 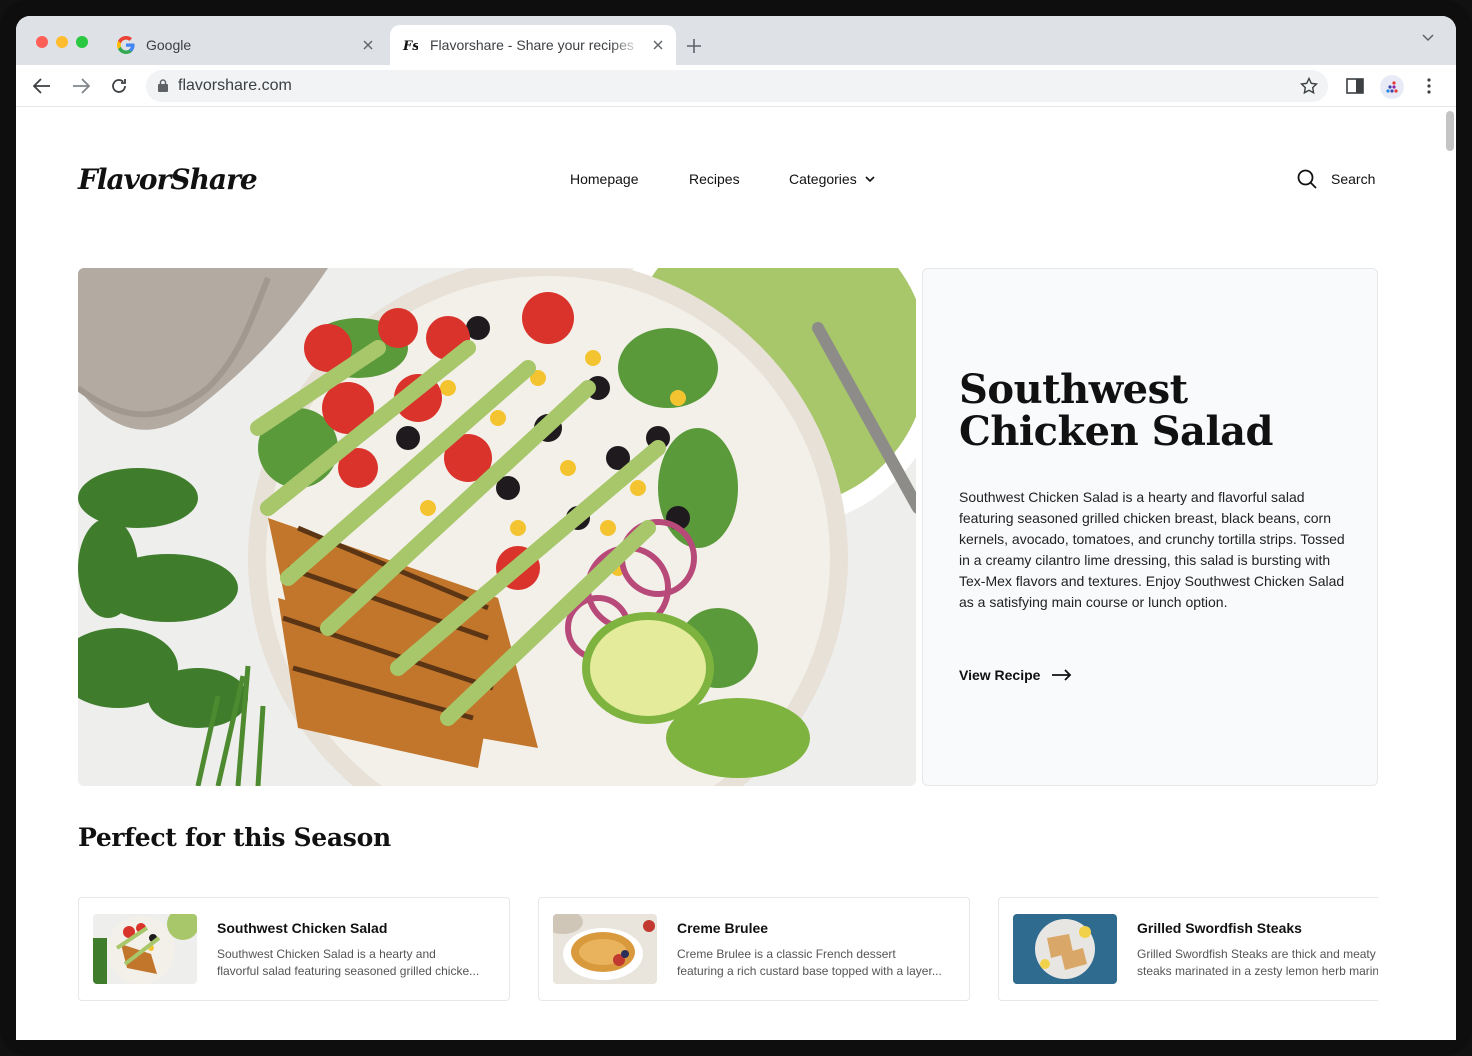 What do you see at coordinates (168, 179) in the screenshot?
I see `site-logo: FlavorShare` at bounding box center [168, 179].